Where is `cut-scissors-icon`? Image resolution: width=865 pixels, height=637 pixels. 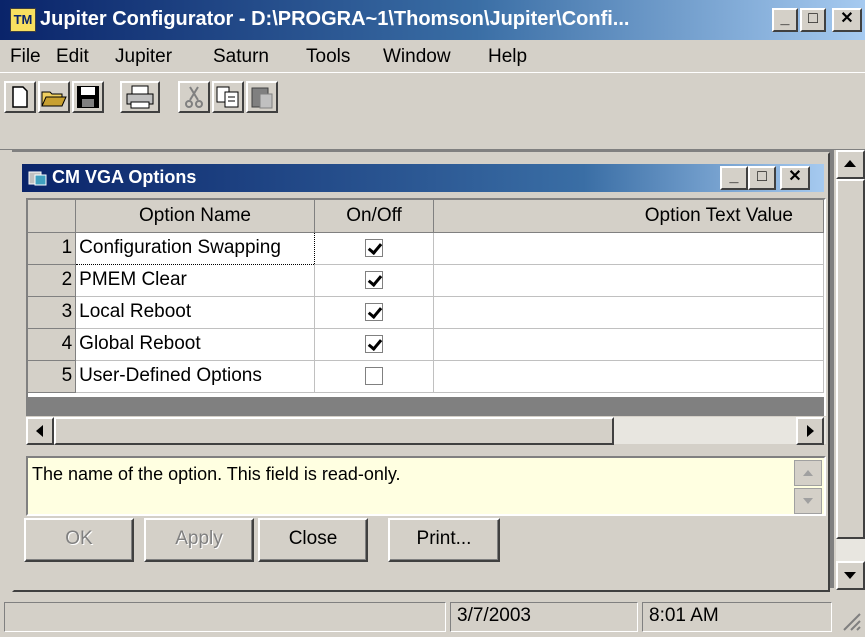
cut-scissors-icon is located at coordinates (194, 97).